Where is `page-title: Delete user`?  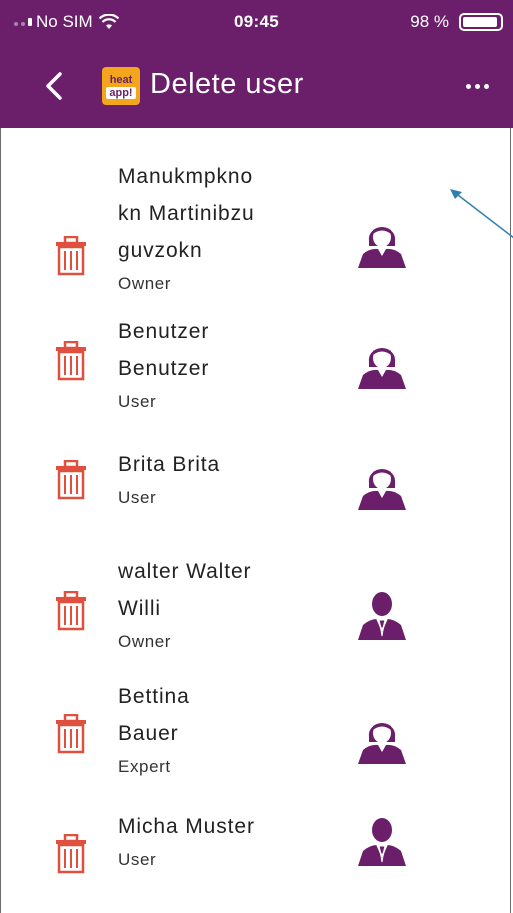
page-title: Delete user is located at coordinates (227, 84).